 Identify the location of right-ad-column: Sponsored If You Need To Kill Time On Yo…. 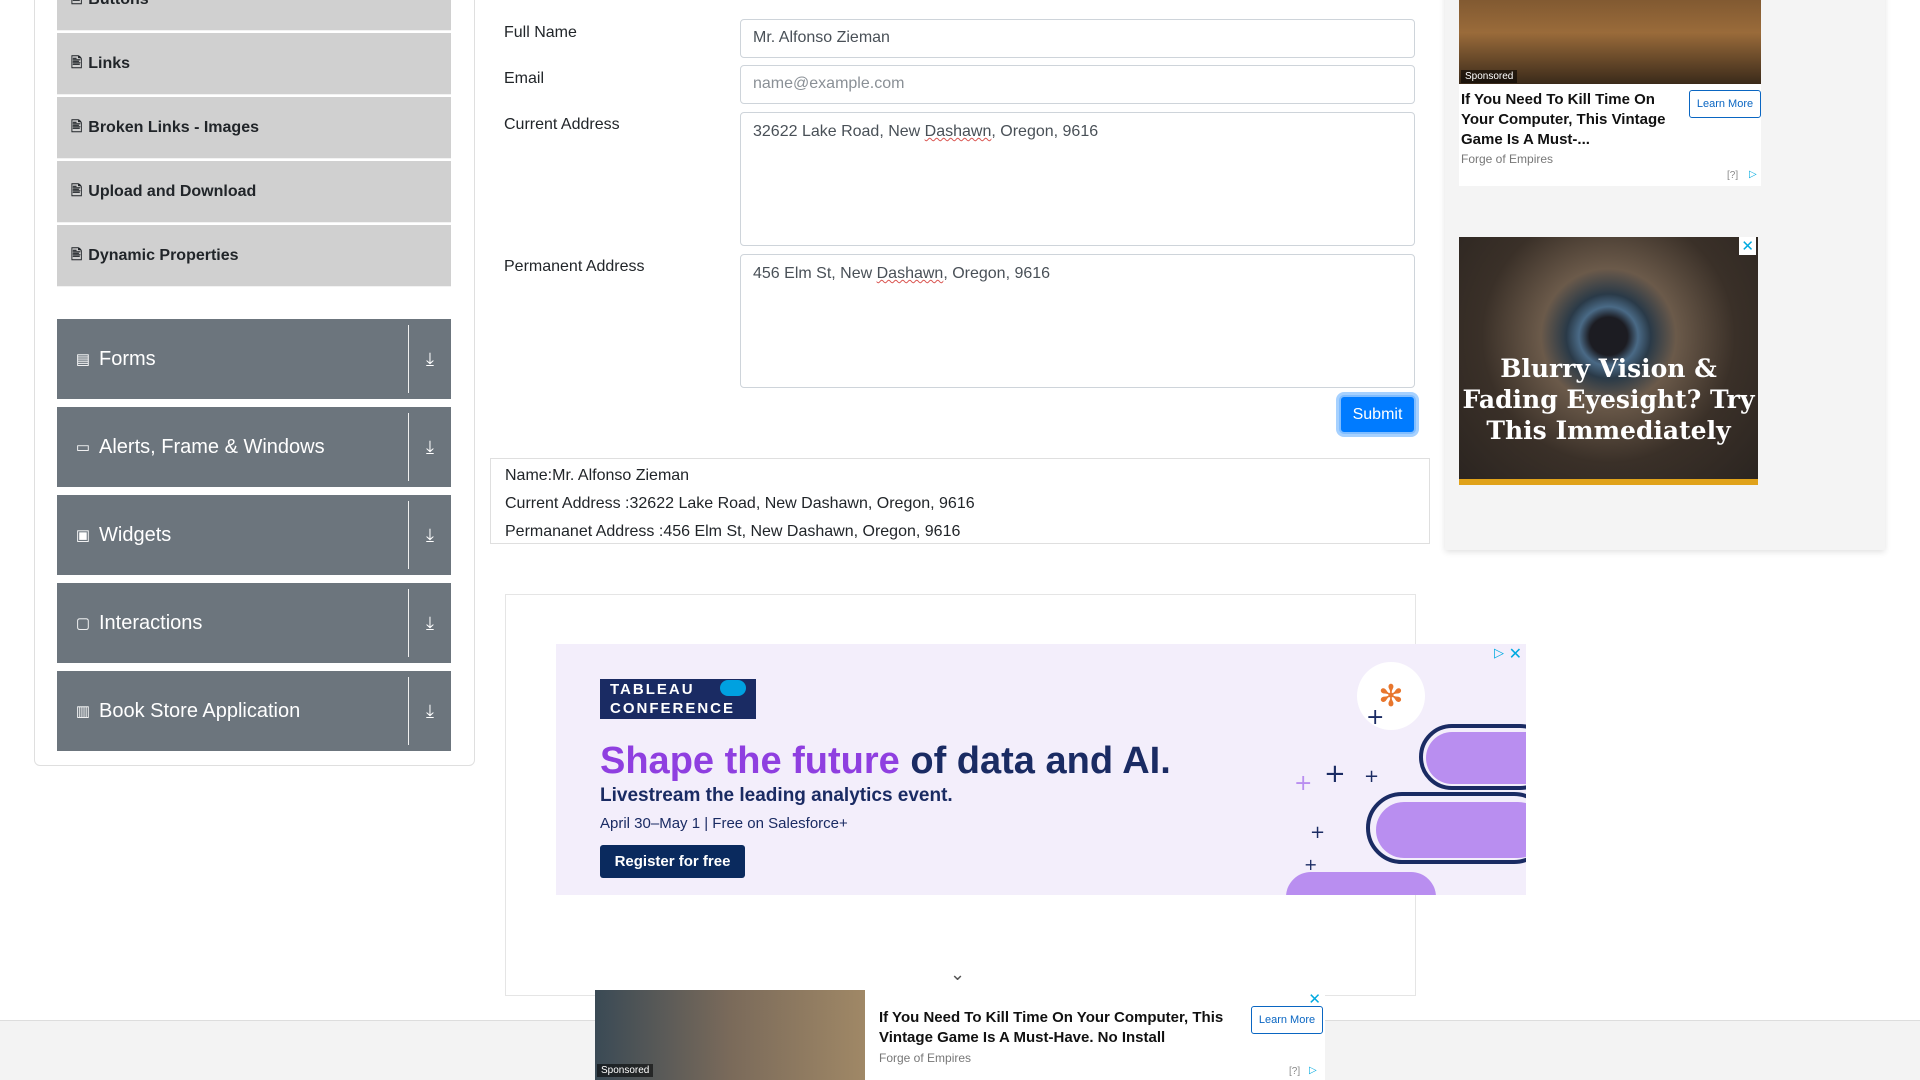
(1665, 275).